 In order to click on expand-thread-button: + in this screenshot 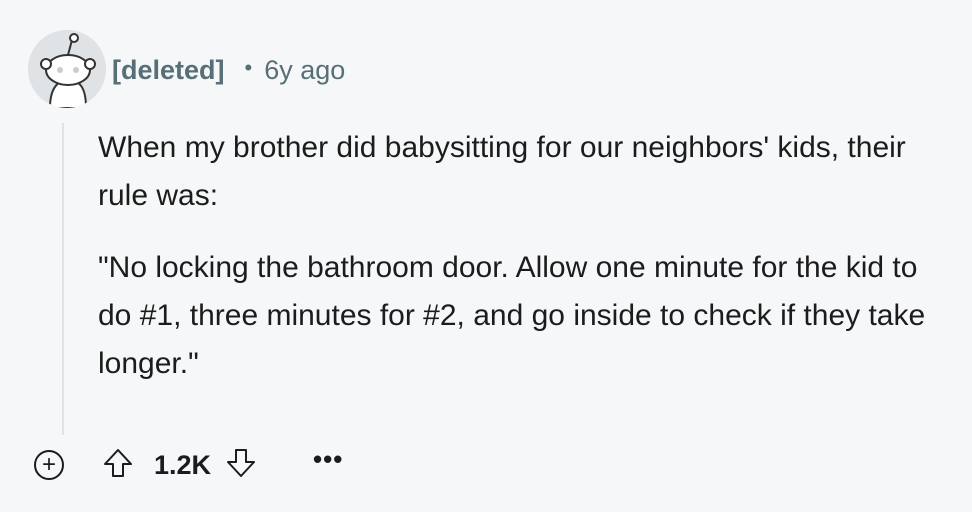, I will do `click(49, 465)`.